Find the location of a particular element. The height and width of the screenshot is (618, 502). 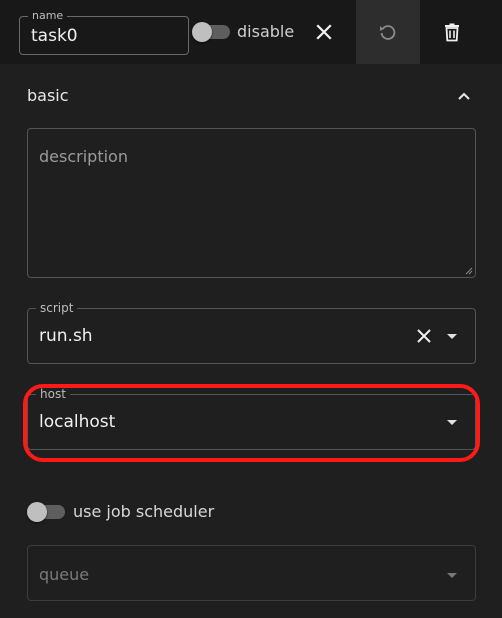

disable-toggle is located at coordinates (211, 32).